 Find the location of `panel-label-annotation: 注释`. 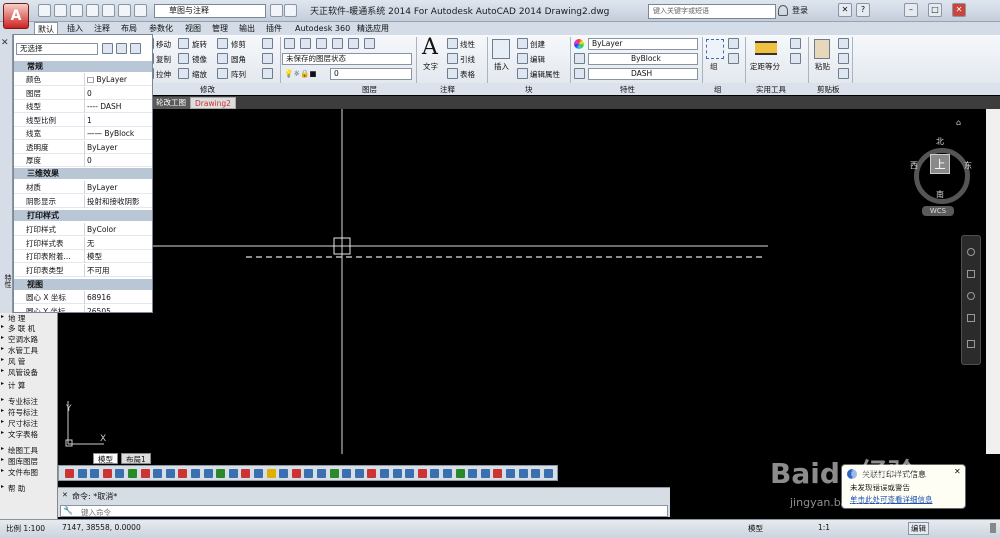

panel-label-annotation: 注释 is located at coordinates (447, 89).